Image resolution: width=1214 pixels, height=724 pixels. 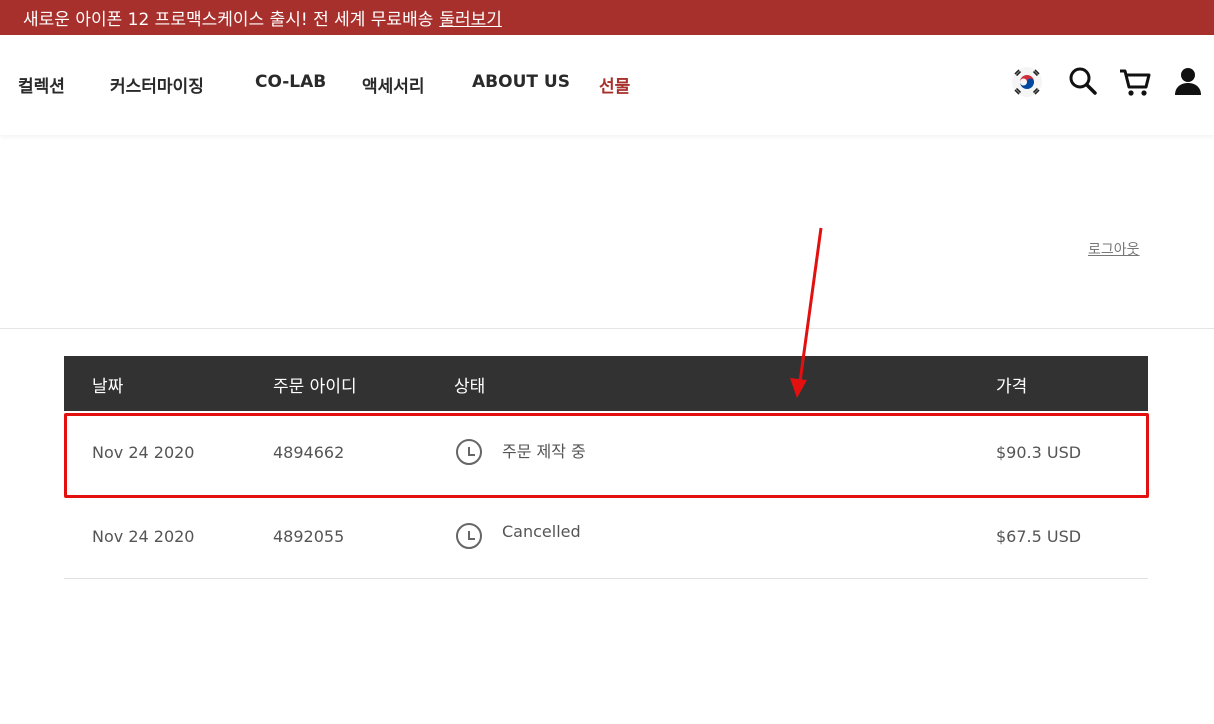 I want to click on nav-item-about-us: ABOUT US, so click(x=521, y=82).